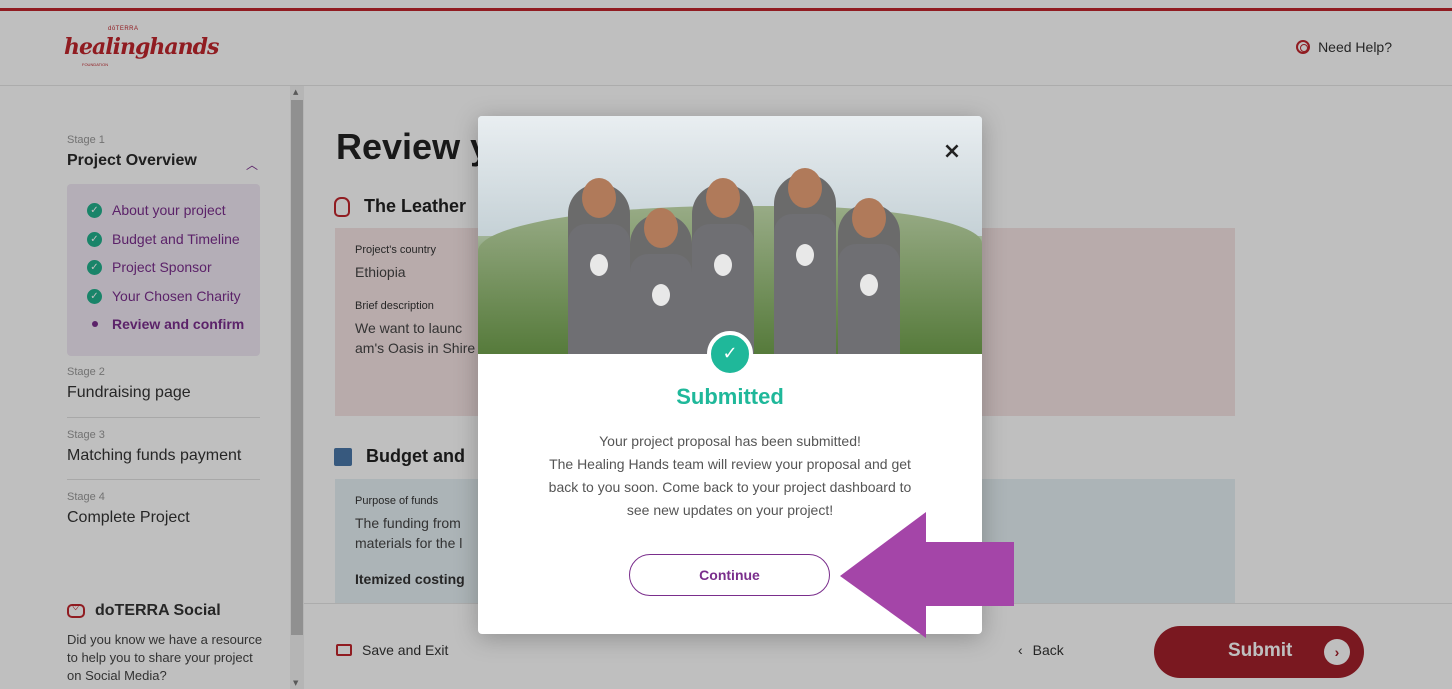 The image size is (1452, 689). I want to click on modal-title: Submitted, so click(730, 396).